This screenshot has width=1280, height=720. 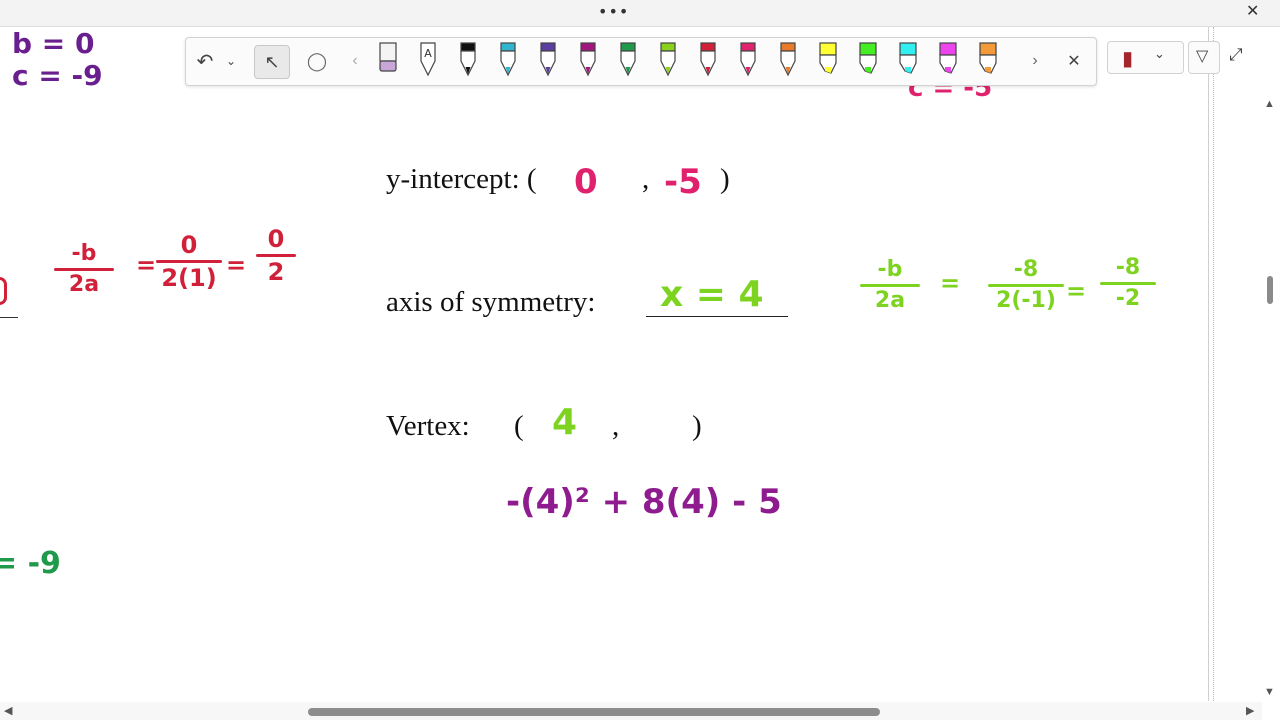 I want to click on scroll-pens-left-button: ‹, so click(x=355, y=61).